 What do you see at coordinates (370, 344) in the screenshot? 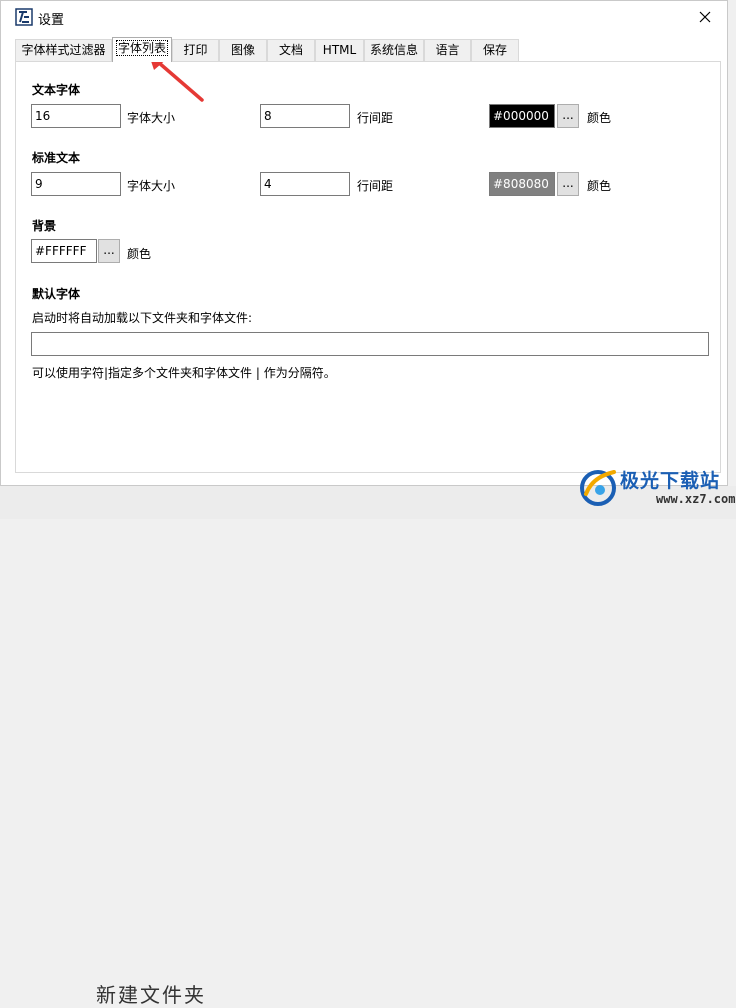
I see `default-font-path-input` at bounding box center [370, 344].